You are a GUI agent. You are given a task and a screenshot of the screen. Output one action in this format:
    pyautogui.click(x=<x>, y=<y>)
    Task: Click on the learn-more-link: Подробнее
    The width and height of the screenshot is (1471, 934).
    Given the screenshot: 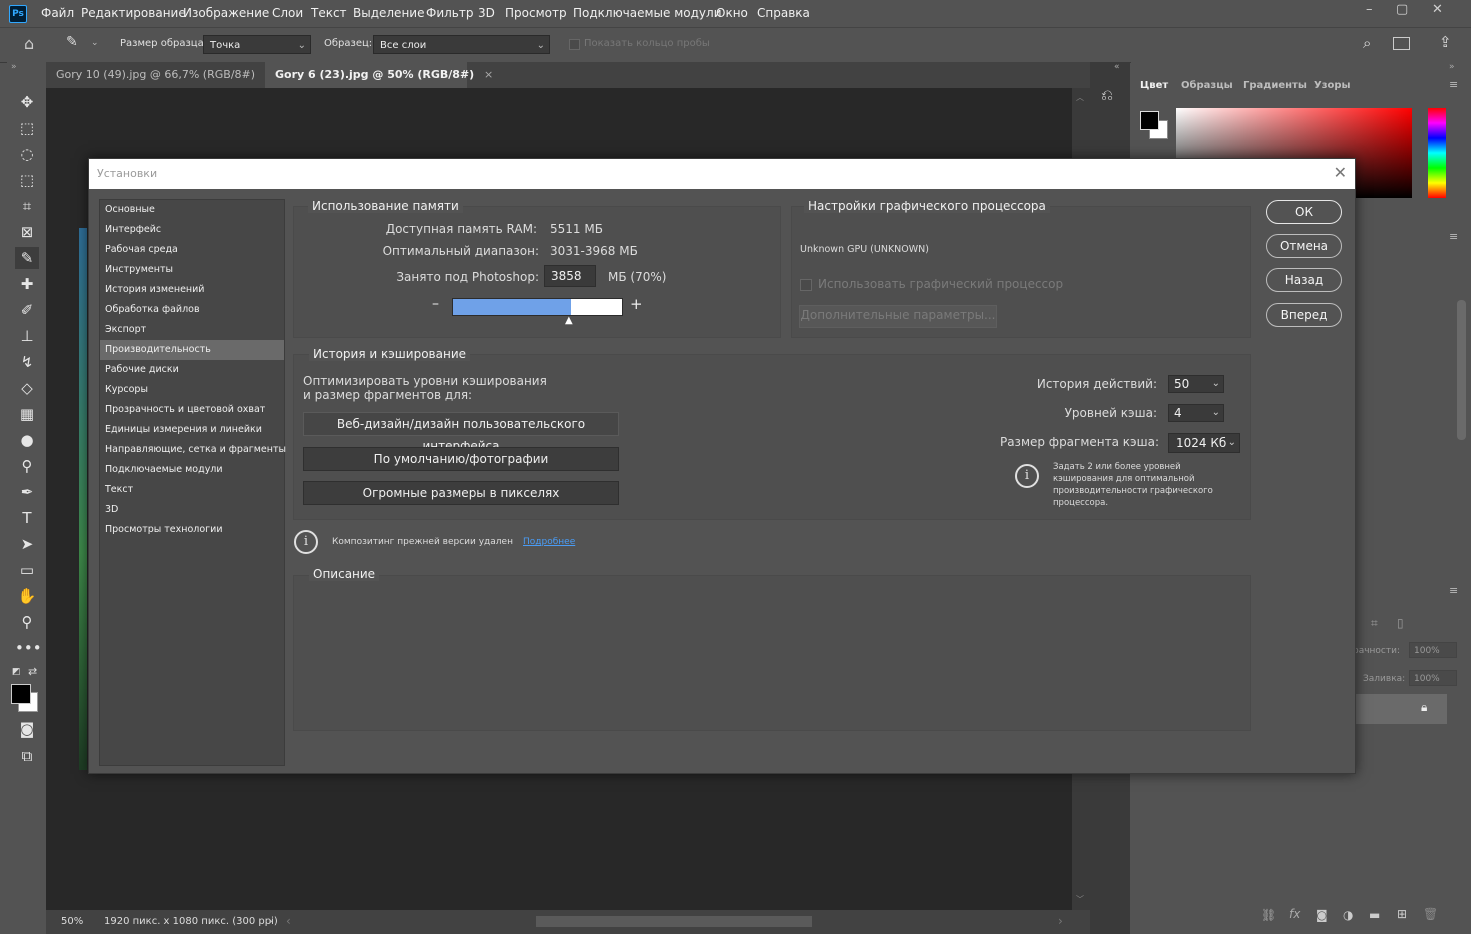 What is the action you would take?
    pyautogui.click(x=549, y=542)
    